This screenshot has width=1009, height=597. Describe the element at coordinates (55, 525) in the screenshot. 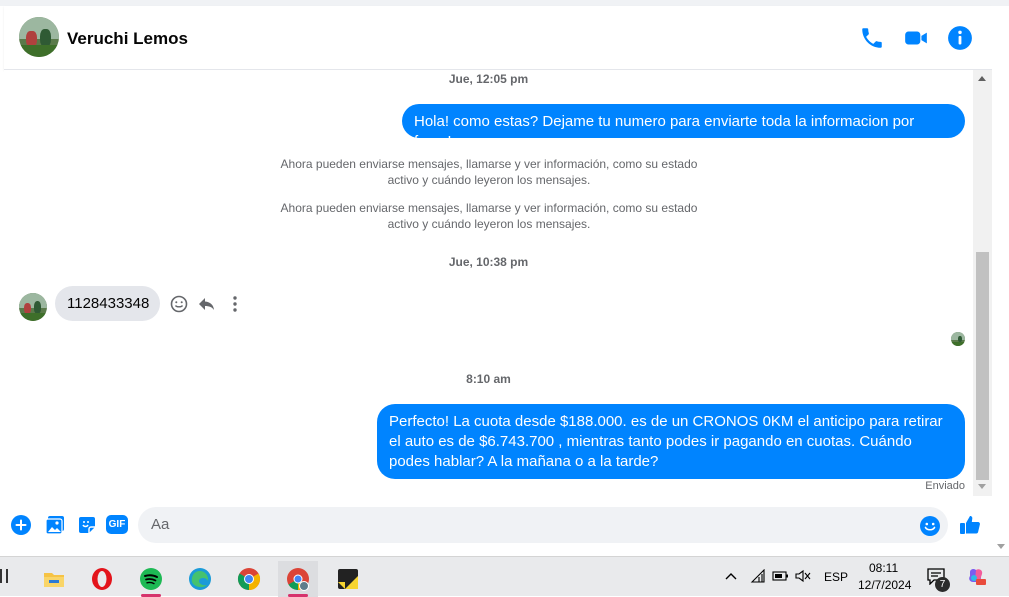

I see `photo-icon` at that location.